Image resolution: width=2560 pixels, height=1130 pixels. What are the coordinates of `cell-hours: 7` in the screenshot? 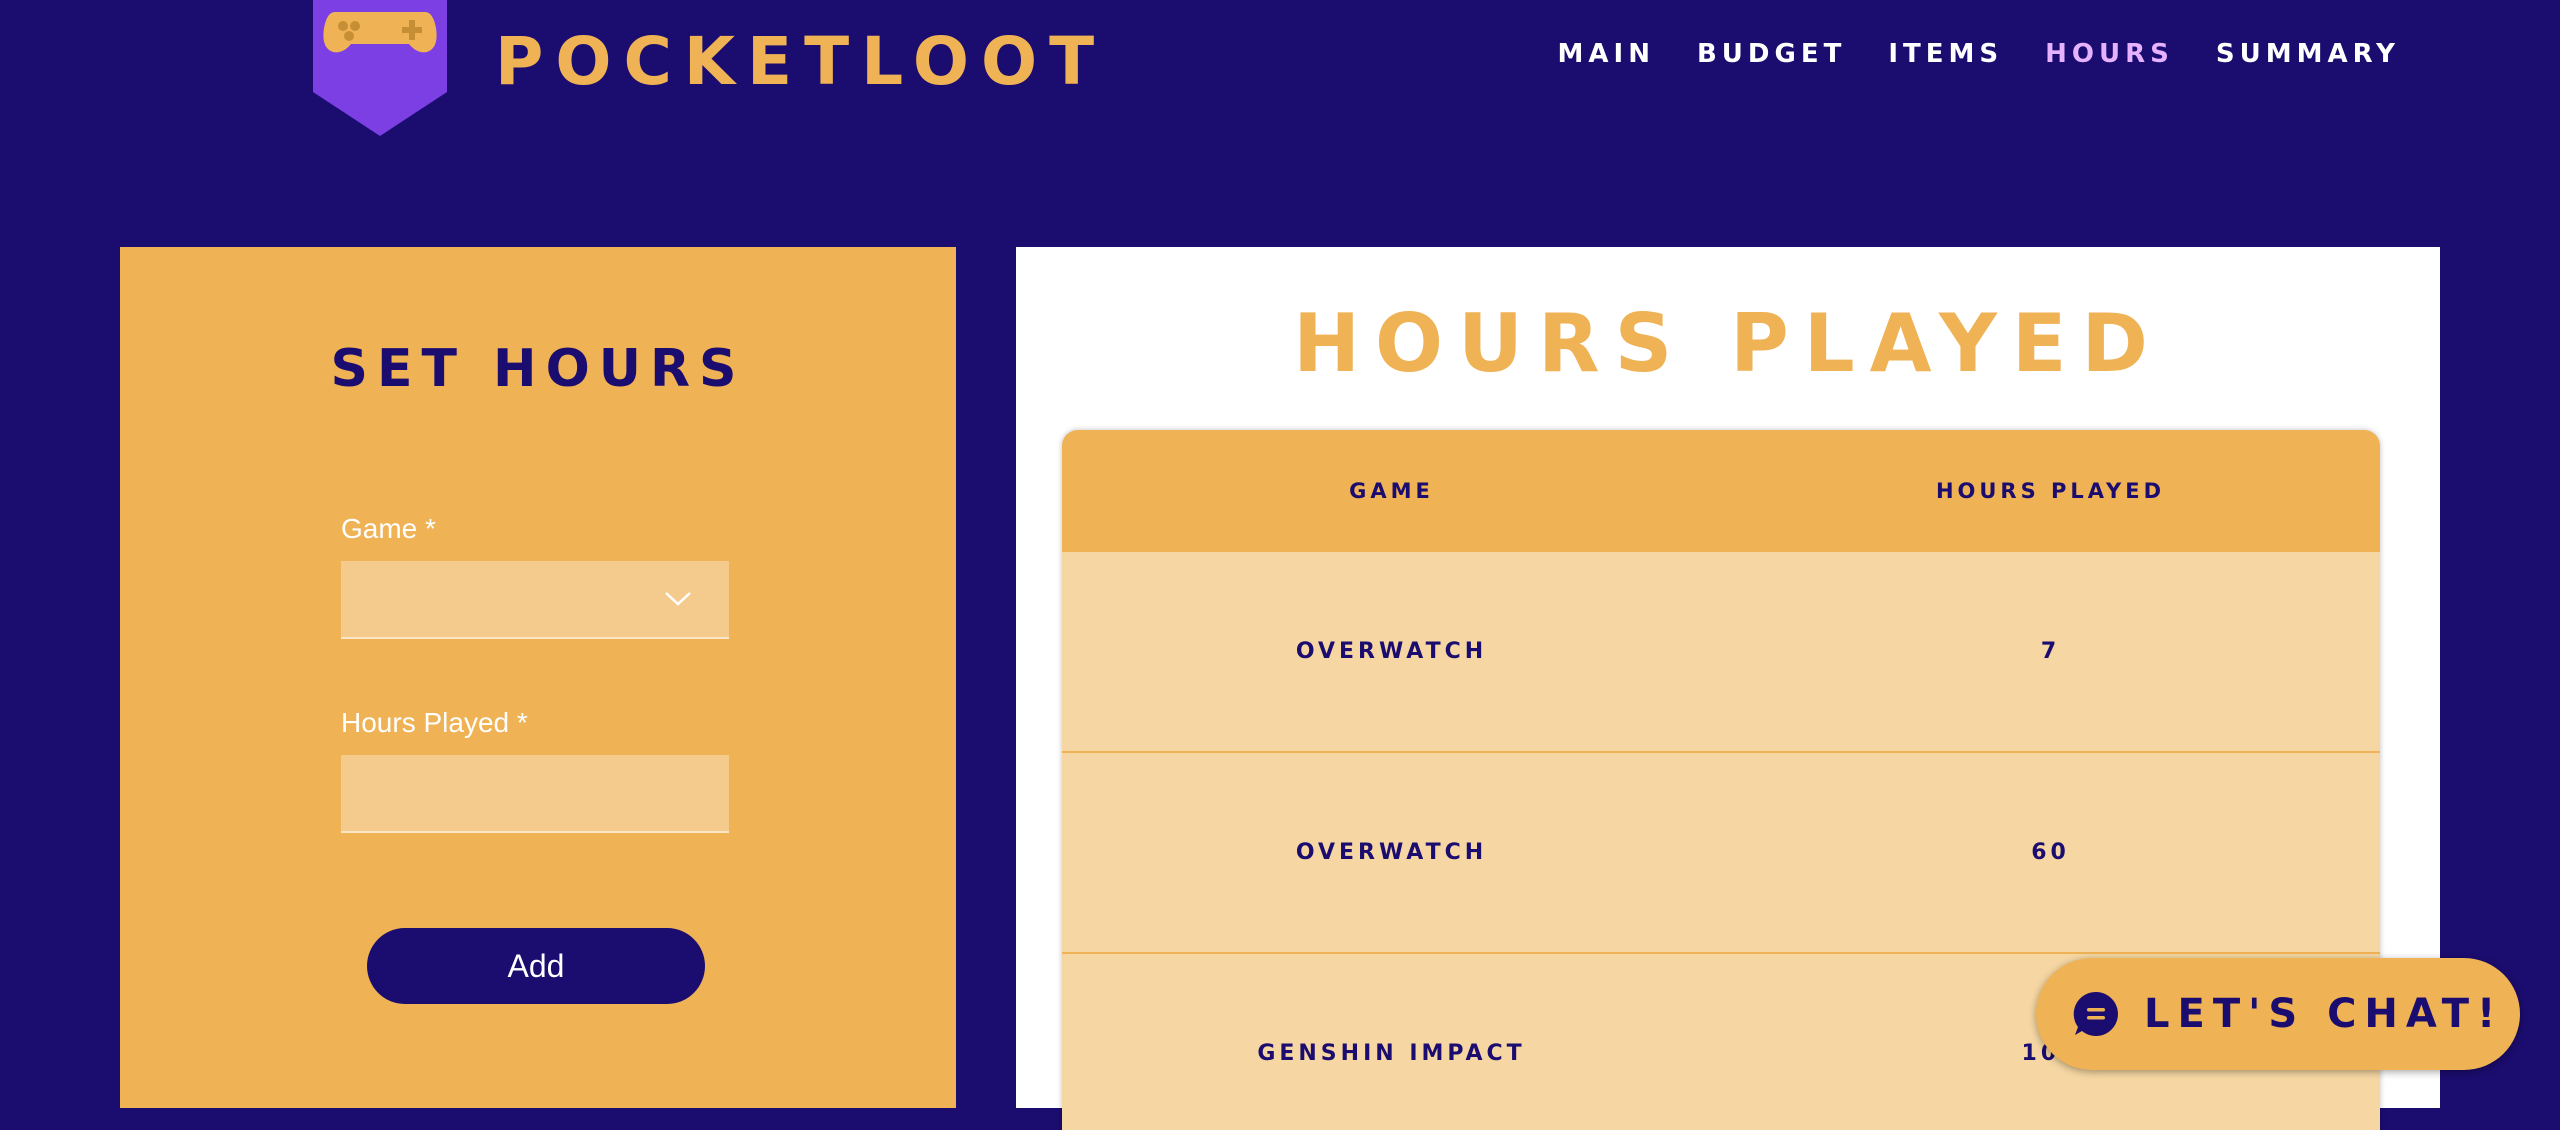 It's located at (2050, 651).